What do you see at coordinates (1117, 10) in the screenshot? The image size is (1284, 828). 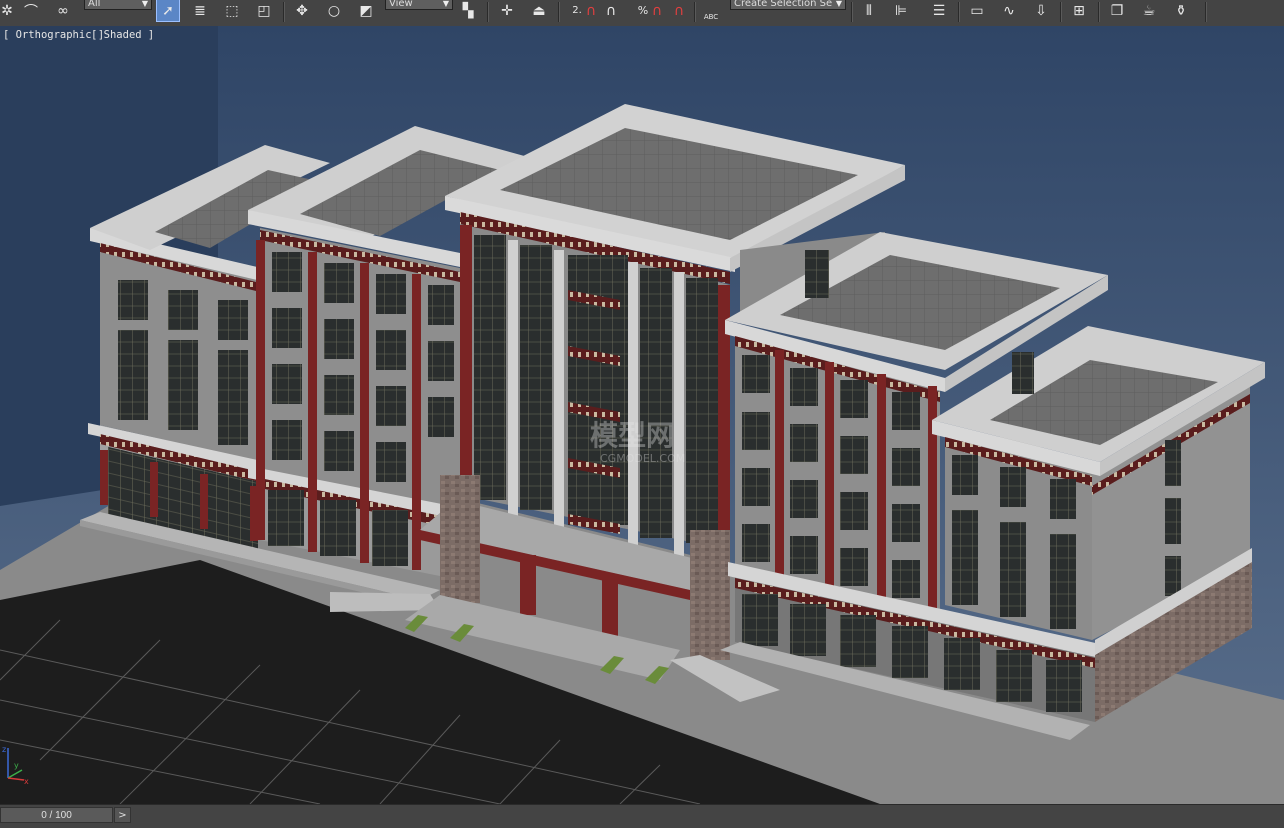 I see `rendered-frame-icon: ❐` at bounding box center [1117, 10].